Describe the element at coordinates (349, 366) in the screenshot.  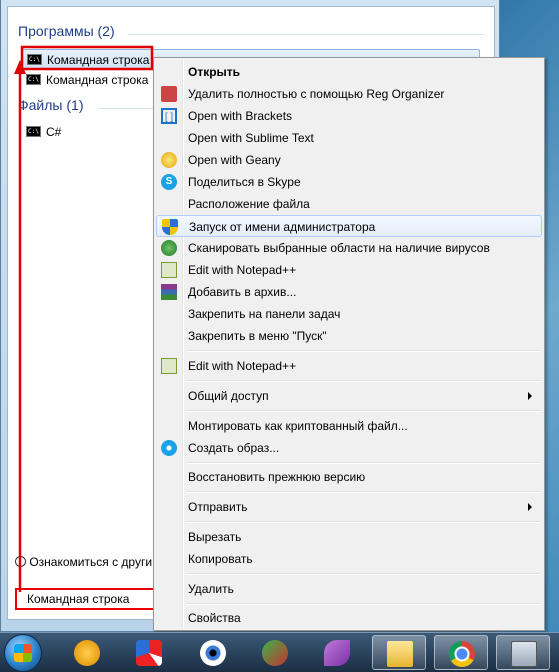
I see `menu-item-edit-notepadpp-2: Edit with Notepad++` at that location.